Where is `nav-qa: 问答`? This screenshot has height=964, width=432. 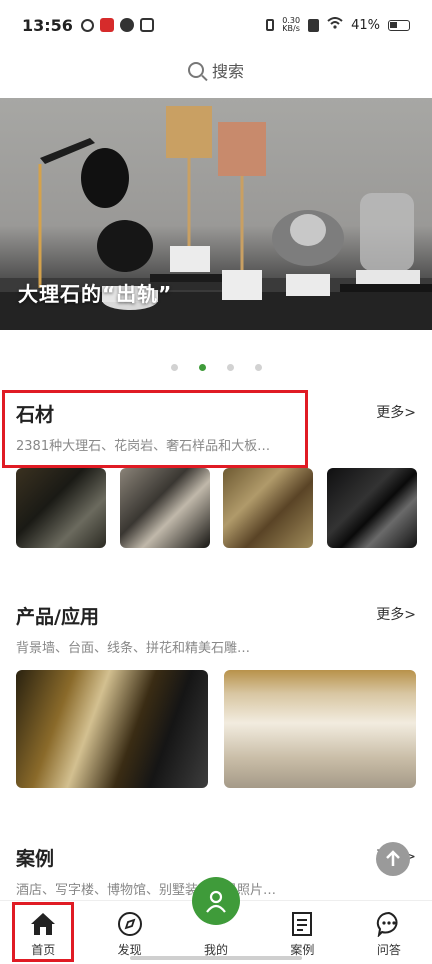 nav-qa: 问答 is located at coordinates (389, 932).